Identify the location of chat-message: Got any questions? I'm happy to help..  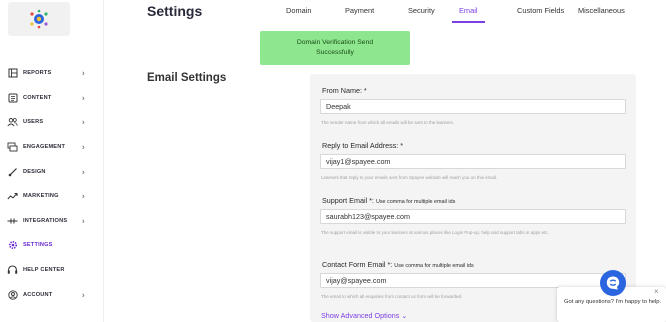
(613, 302).